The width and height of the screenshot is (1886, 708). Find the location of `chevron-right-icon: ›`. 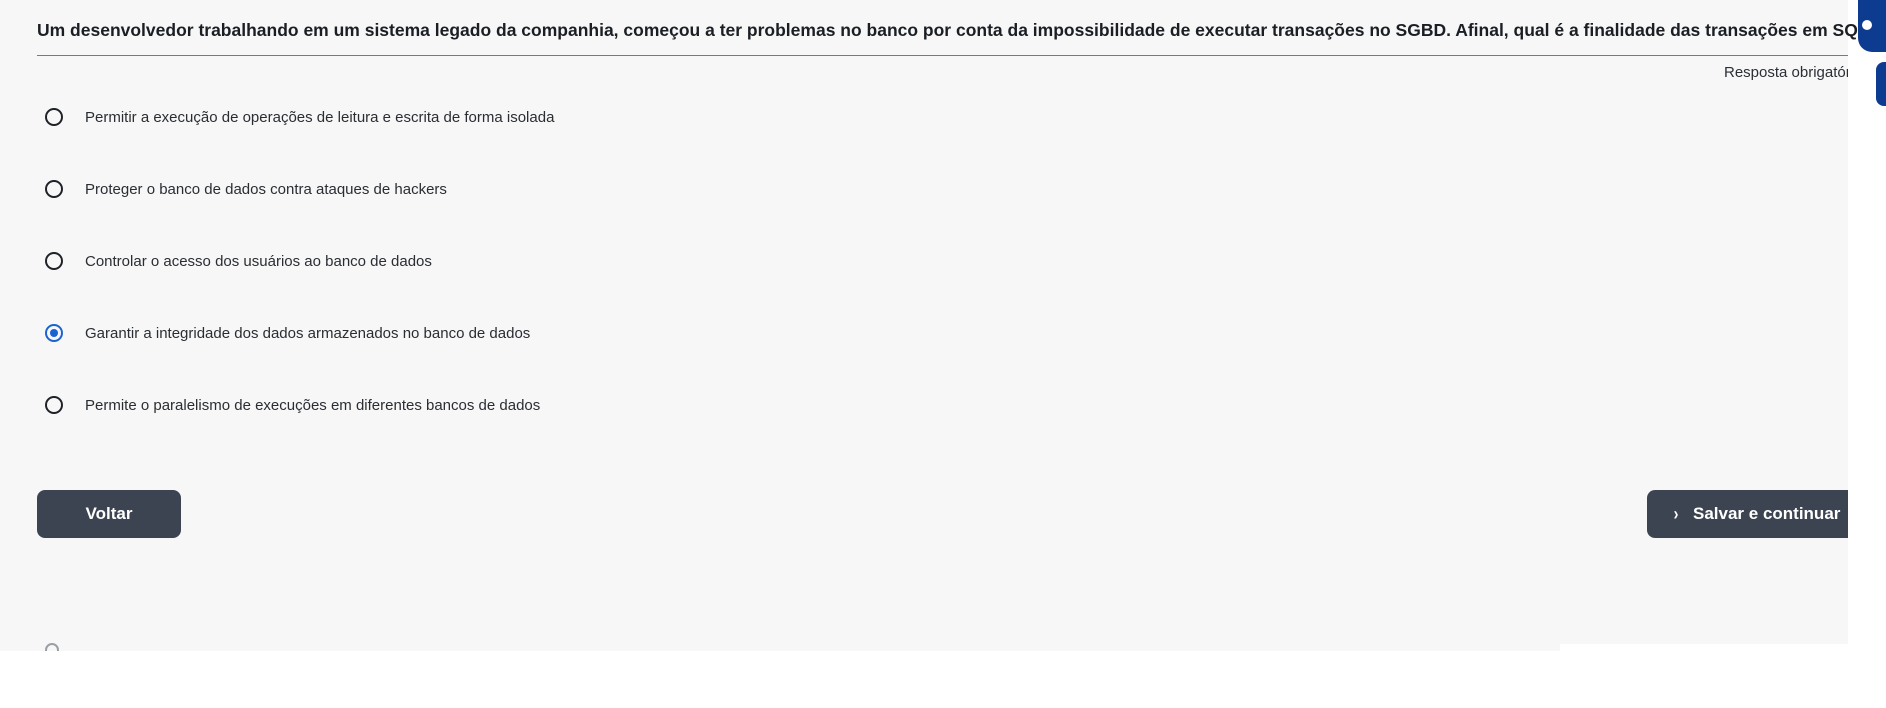

chevron-right-icon: › is located at coordinates (1676, 513).